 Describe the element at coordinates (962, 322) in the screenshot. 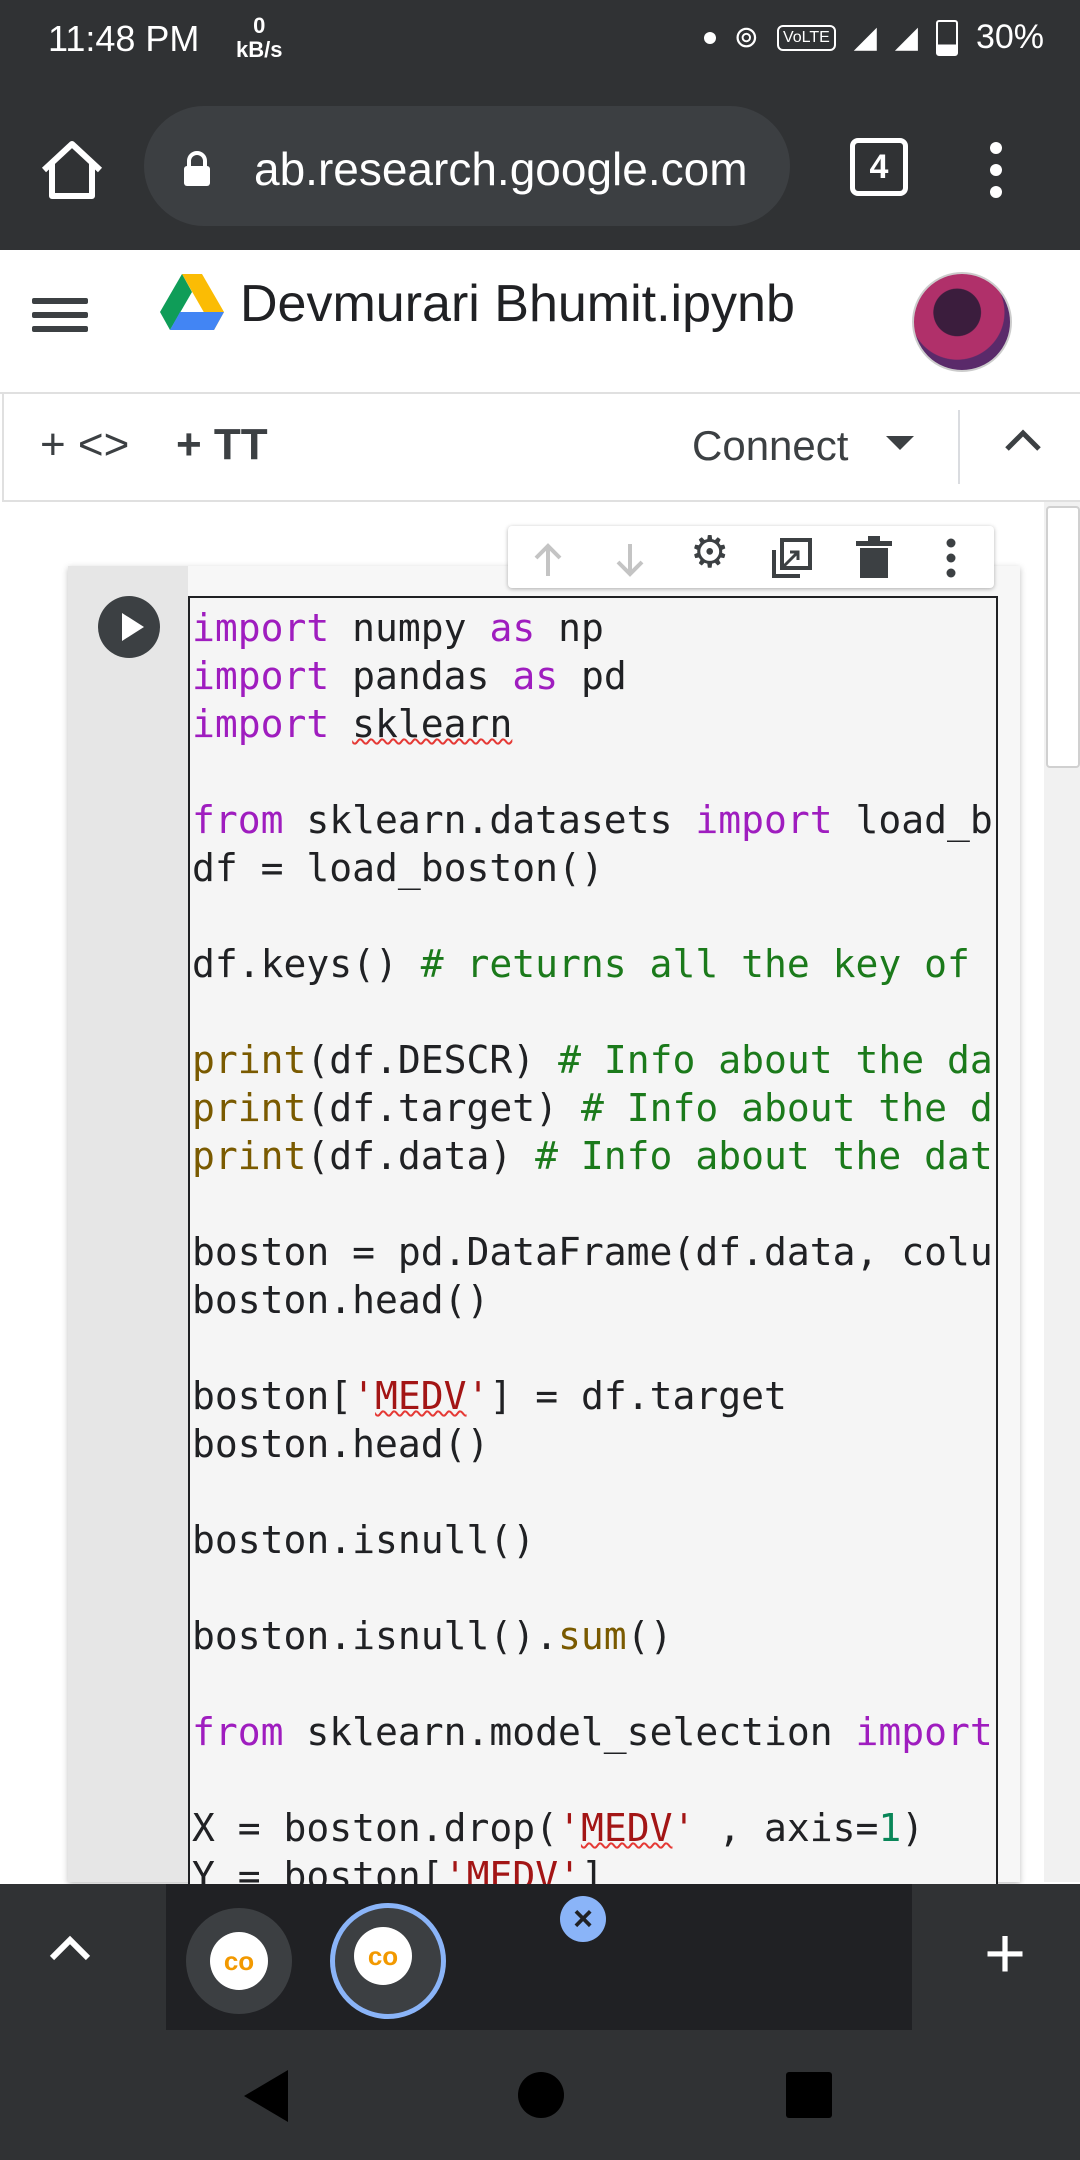

I see `avatar` at that location.